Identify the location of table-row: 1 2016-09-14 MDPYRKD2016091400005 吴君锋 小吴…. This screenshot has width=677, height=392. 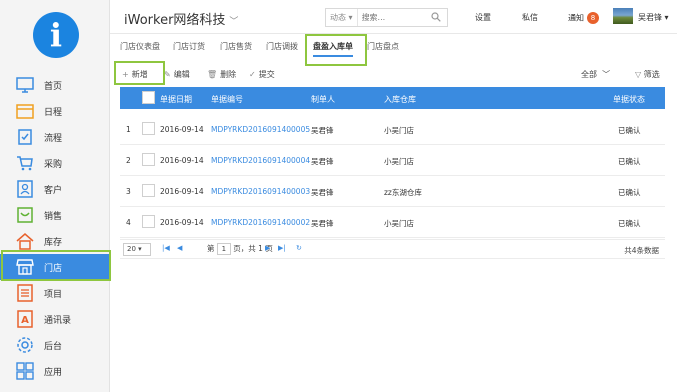
(392, 129).